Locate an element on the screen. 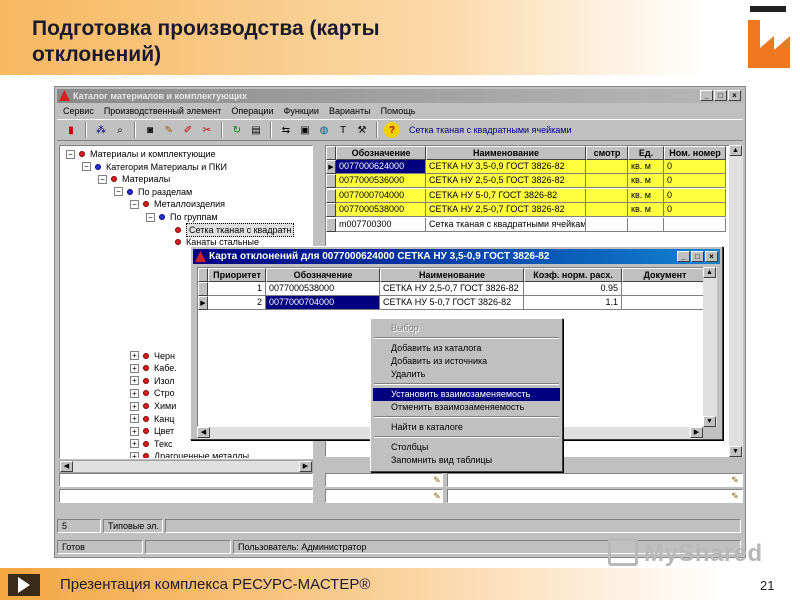  grid-cell: 0077000536000 is located at coordinates (381, 181).